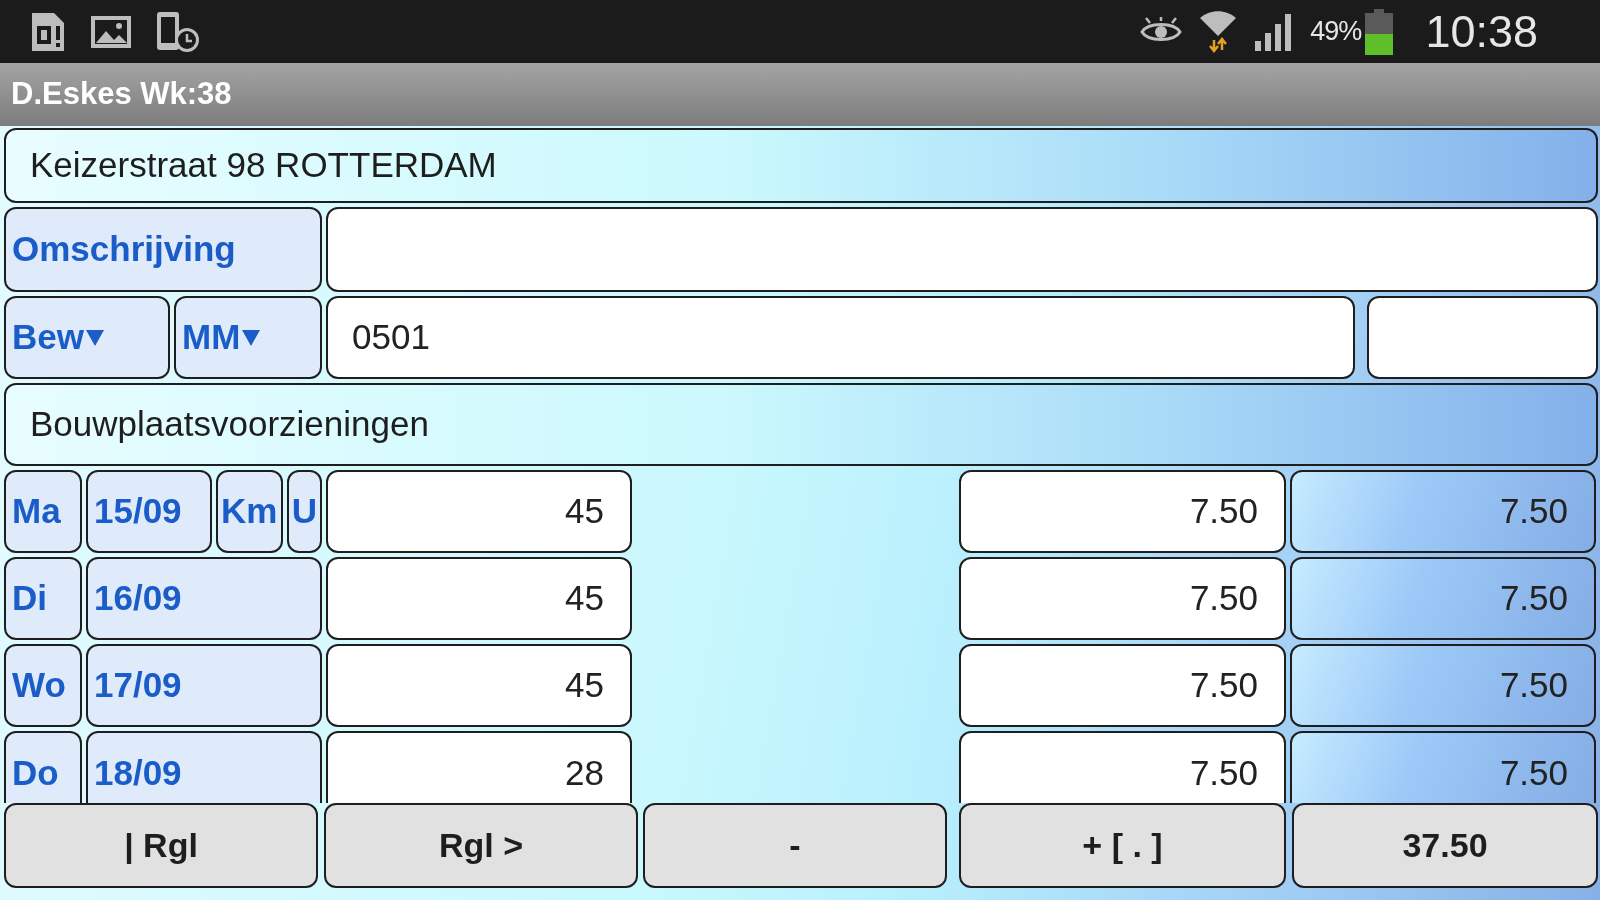 The height and width of the screenshot is (900, 1600). I want to click on description-field, so click(962, 249).